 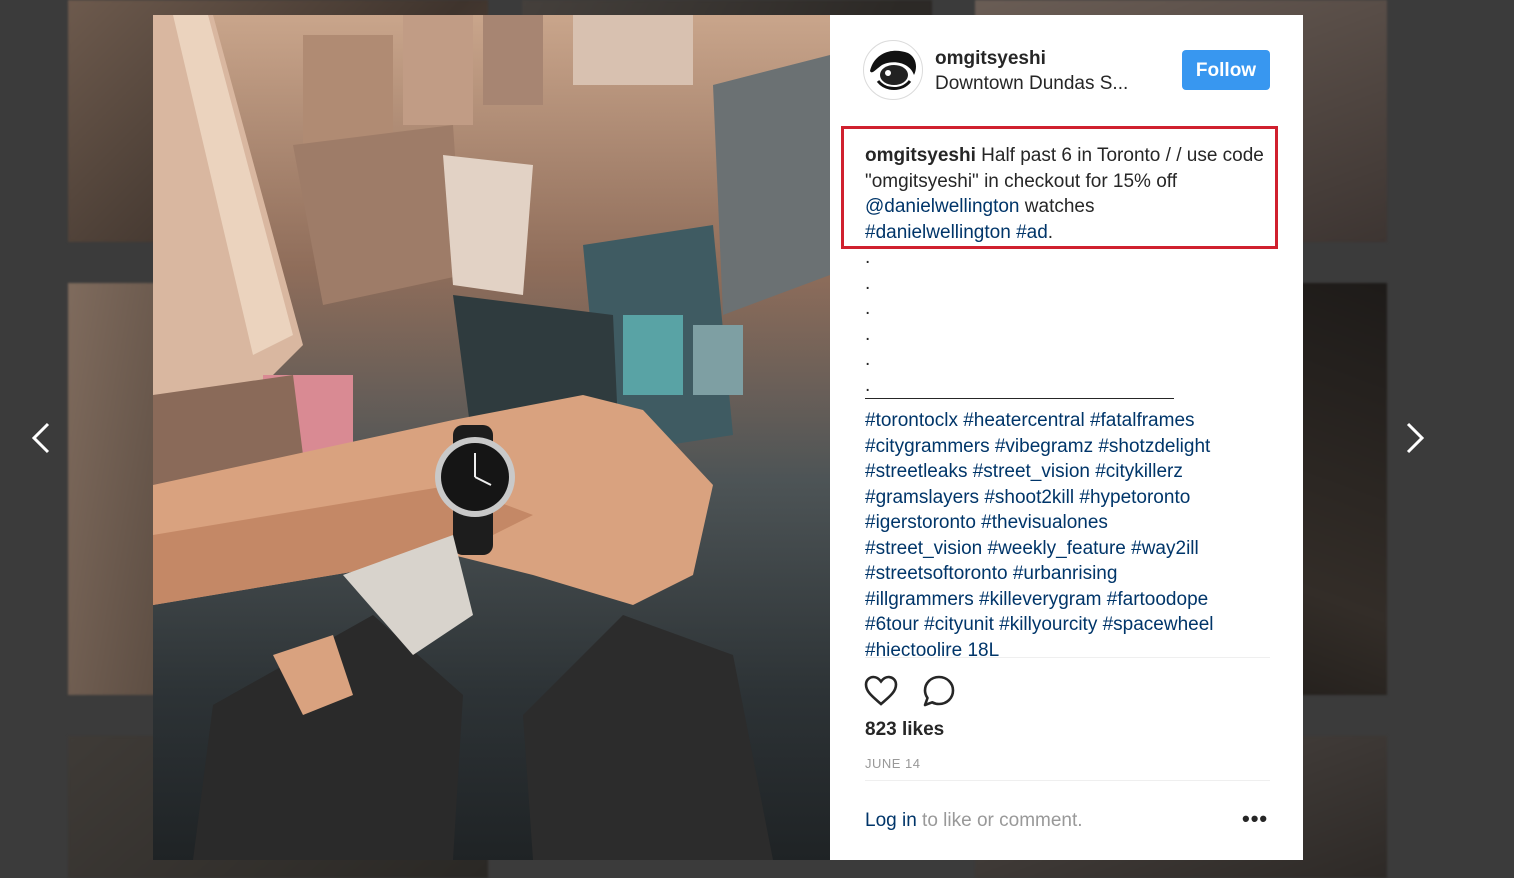 What do you see at coordinates (919, 691) in the screenshot?
I see `post-actions` at bounding box center [919, 691].